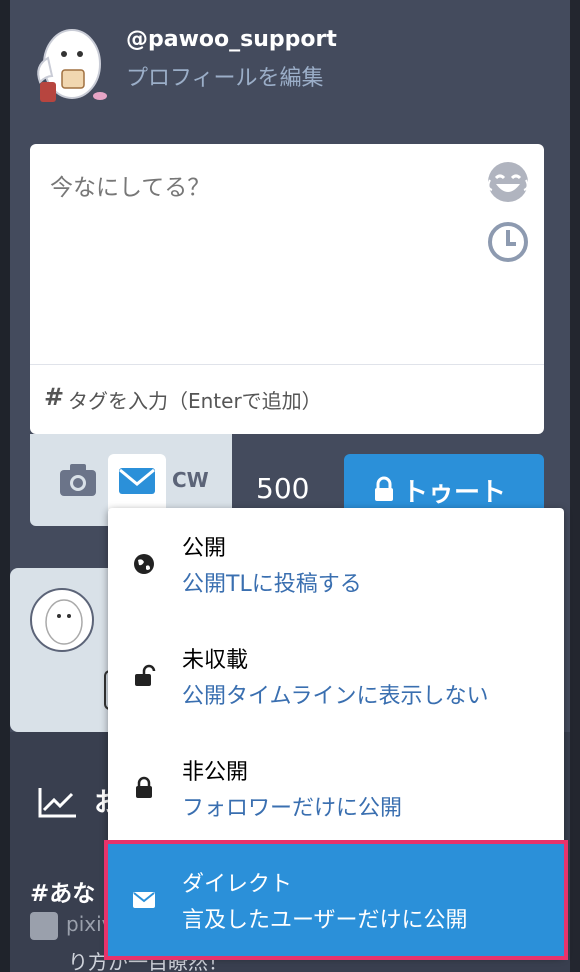 Image resolution: width=580 pixels, height=972 pixels. I want to click on emoji-icon, so click(508, 182).